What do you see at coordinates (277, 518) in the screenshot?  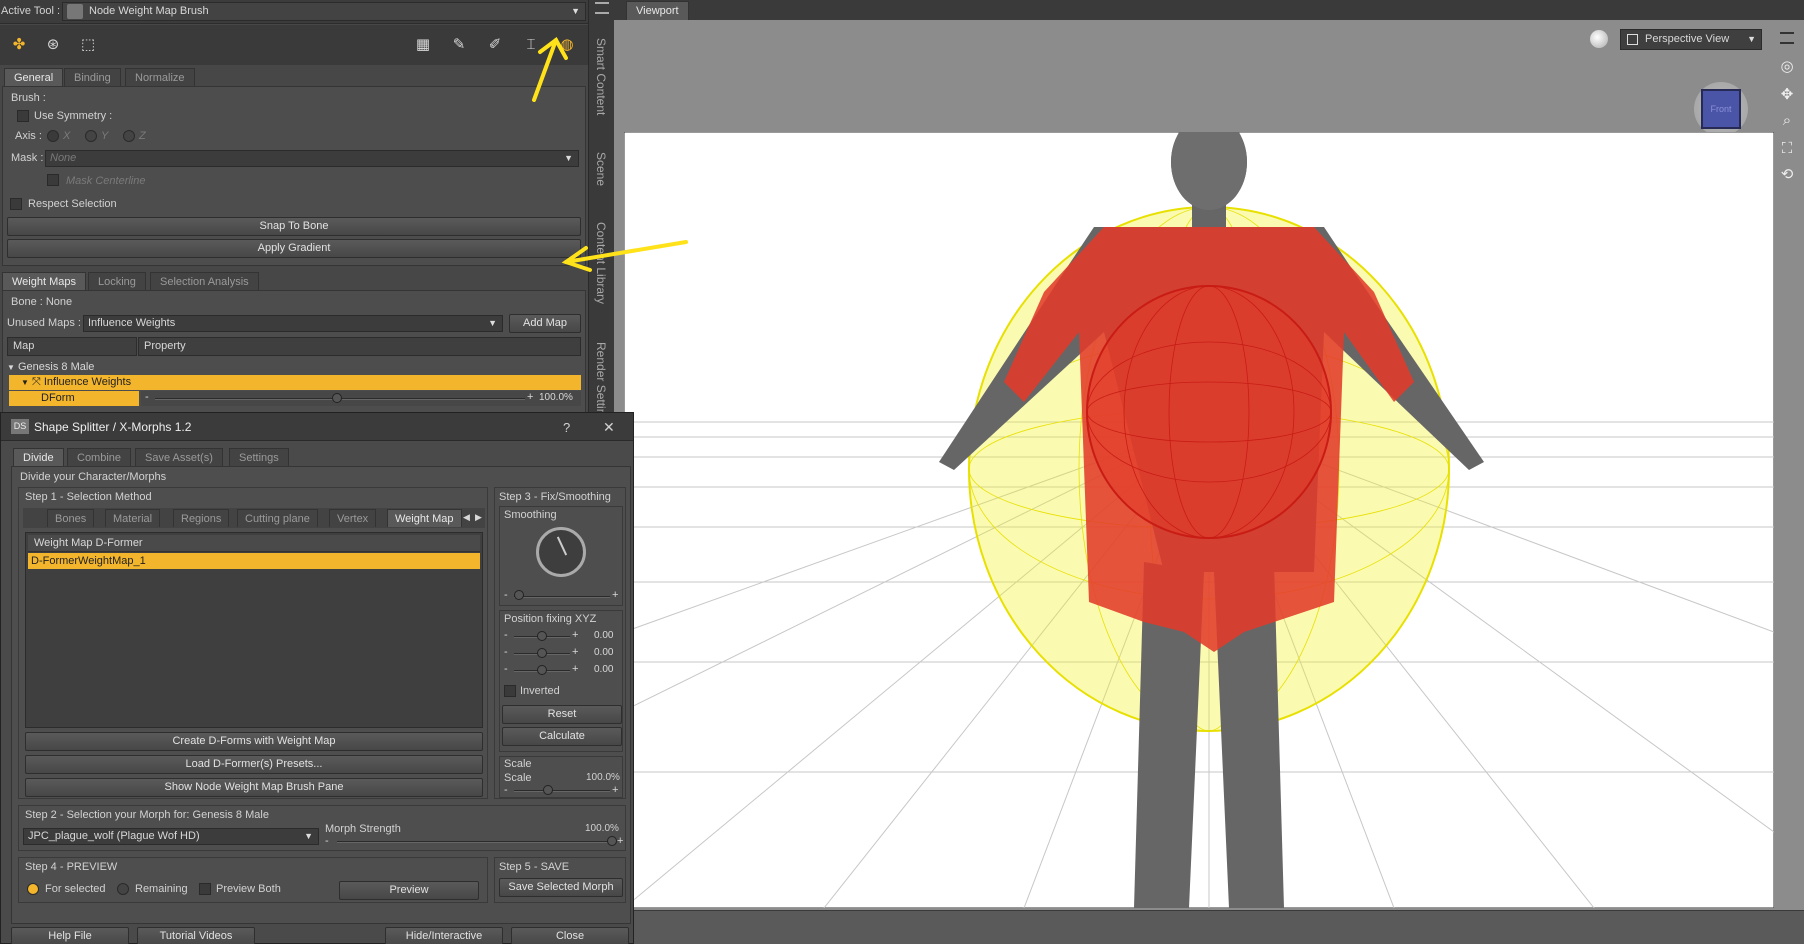 I see `method-tab-cutting-plane: Cutting plane` at bounding box center [277, 518].